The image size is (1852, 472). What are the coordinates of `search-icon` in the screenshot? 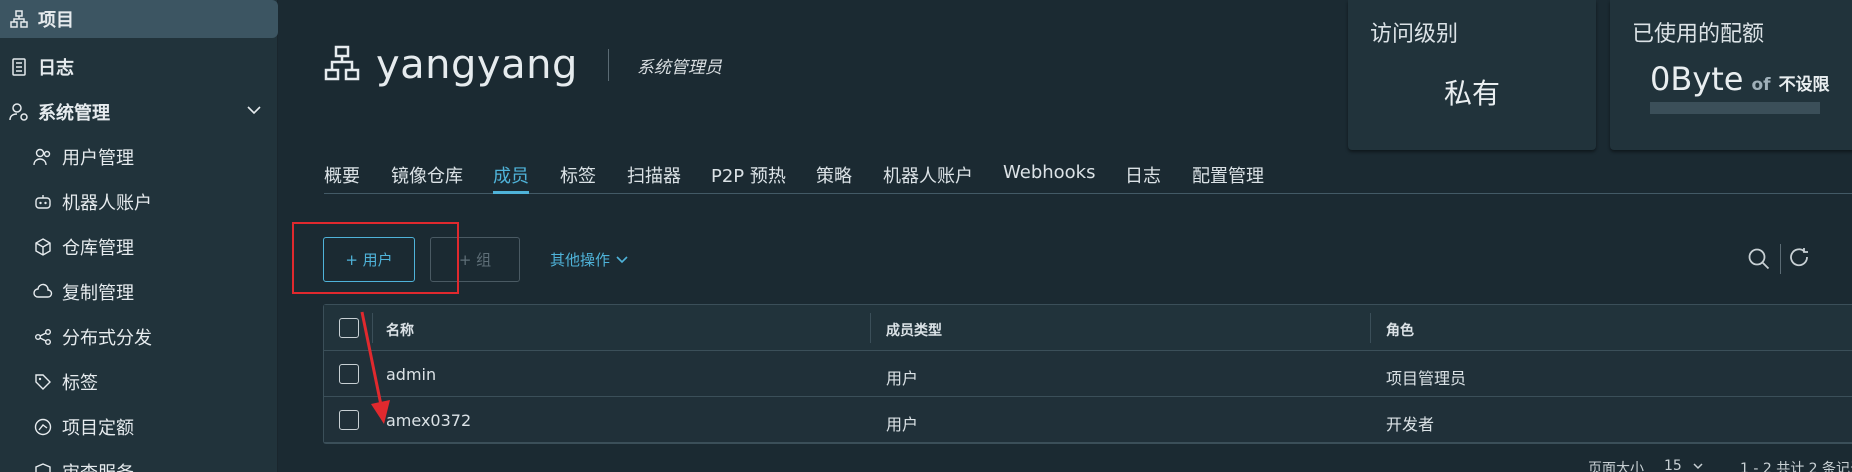 It's located at (1759, 259).